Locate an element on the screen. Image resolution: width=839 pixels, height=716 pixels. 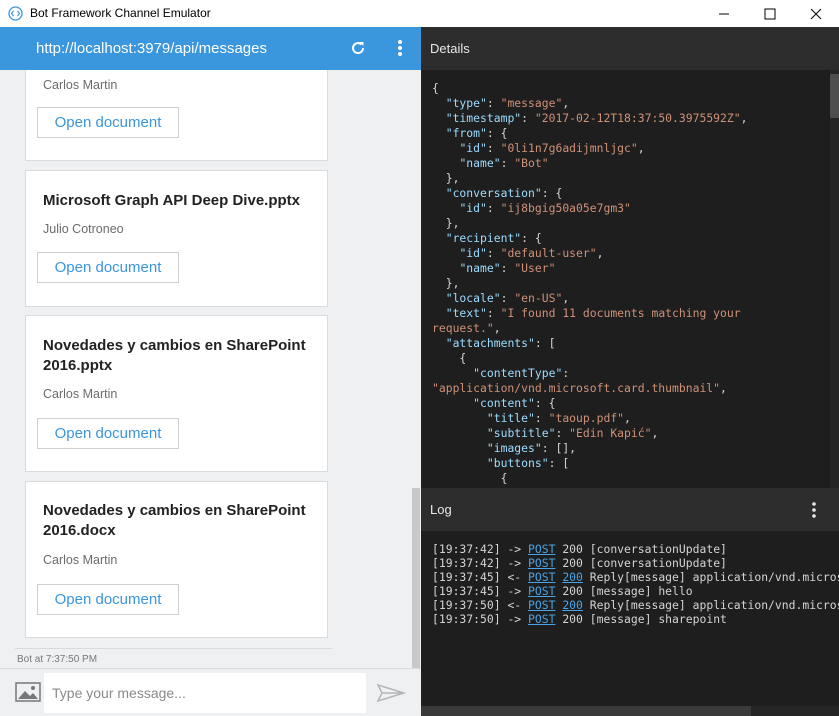
json-line: "name": "User" is located at coordinates (589, 268).